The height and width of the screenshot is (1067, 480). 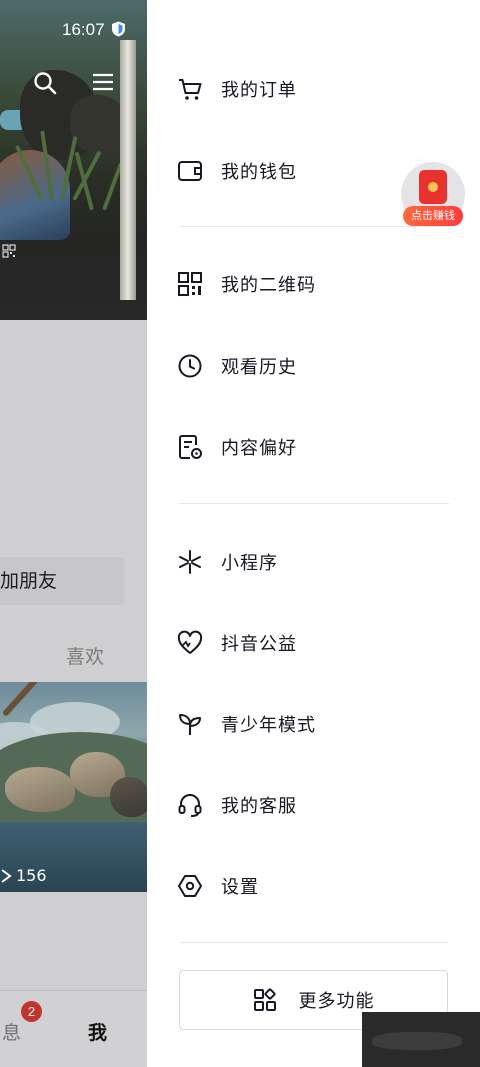 What do you see at coordinates (317, 89) in the screenshot?
I see `drawer-item-orders: 我的订单` at bounding box center [317, 89].